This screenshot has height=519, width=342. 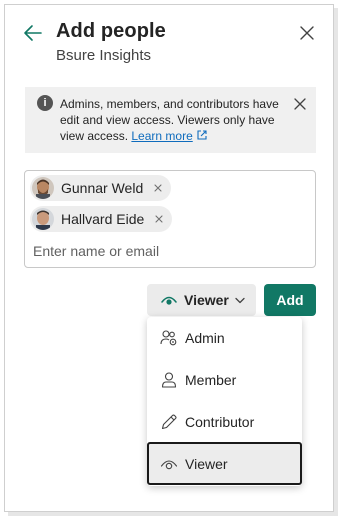 I want to click on learn-more-label: Learn more, so click(x=161, y=136).